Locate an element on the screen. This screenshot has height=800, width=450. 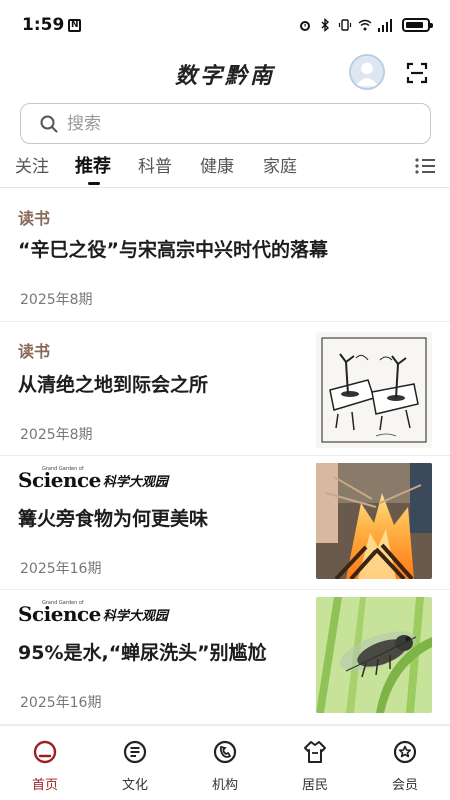
active-tab-indicator is located at coordinates (94, 183).